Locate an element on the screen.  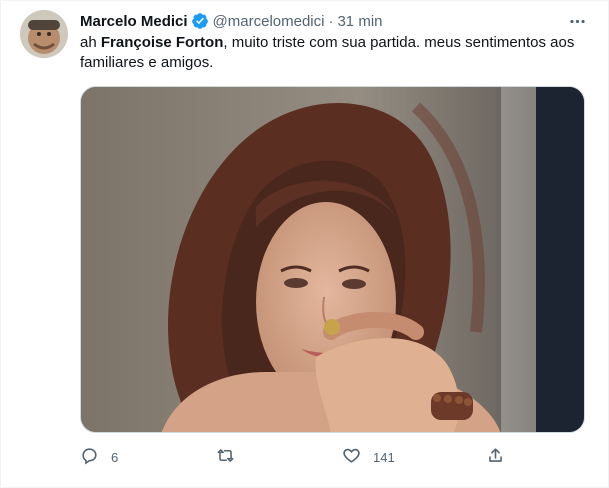
tweet-header: Marcelo Medici @marcelomedici · 31 min is located at coordinates (334, 21).